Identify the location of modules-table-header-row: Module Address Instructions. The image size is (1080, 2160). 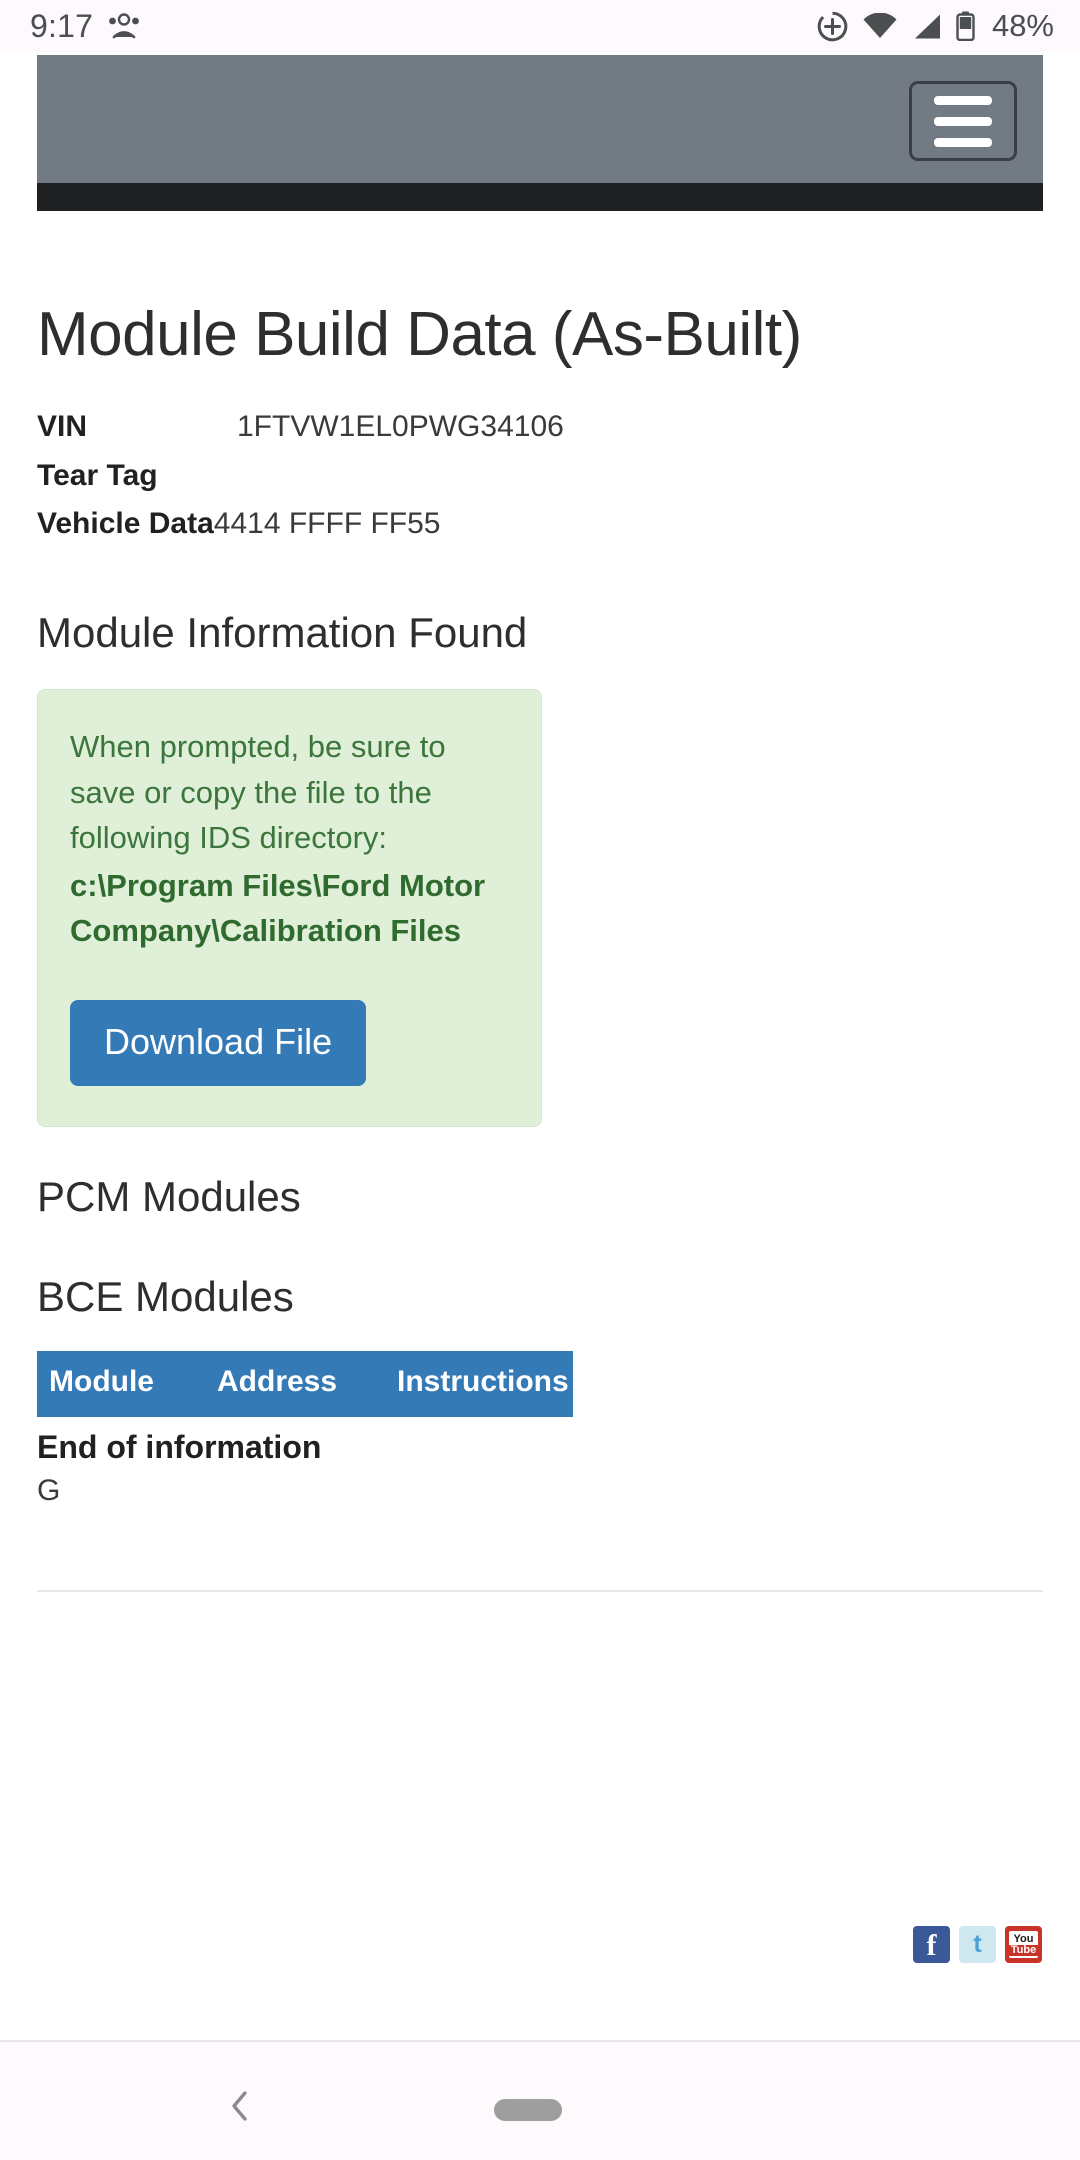
(305, 1383).